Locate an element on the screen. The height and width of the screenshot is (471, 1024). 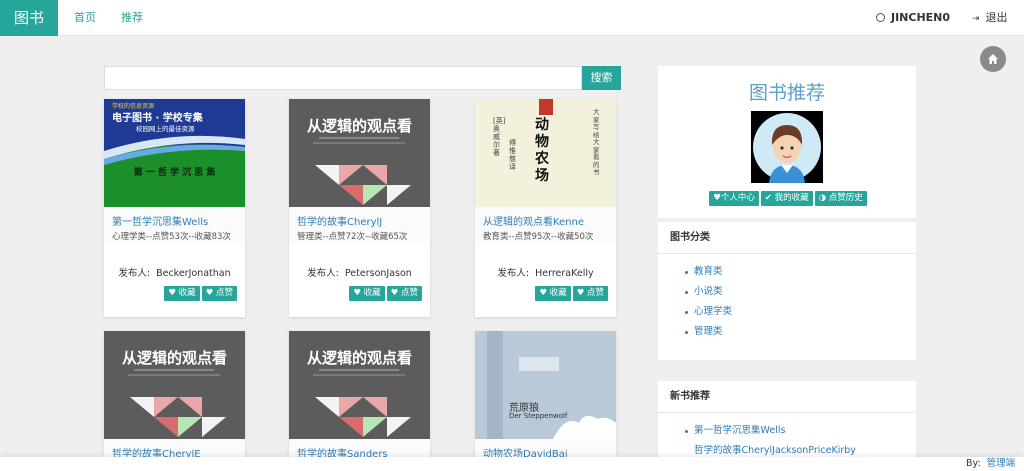
home-icon is located at coordinates (993, 59).